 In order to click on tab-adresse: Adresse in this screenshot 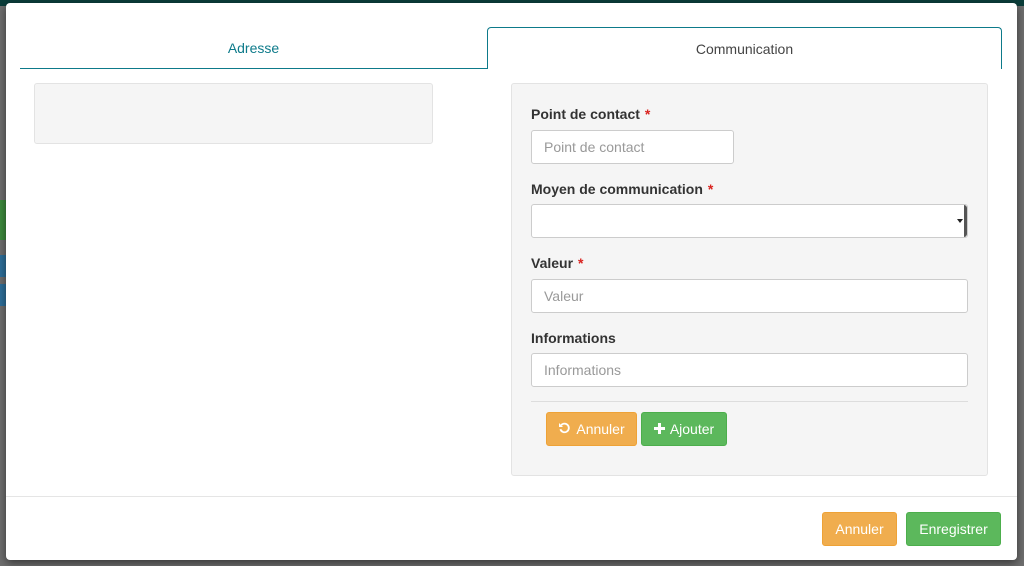, I will do `click(253, 48)`.